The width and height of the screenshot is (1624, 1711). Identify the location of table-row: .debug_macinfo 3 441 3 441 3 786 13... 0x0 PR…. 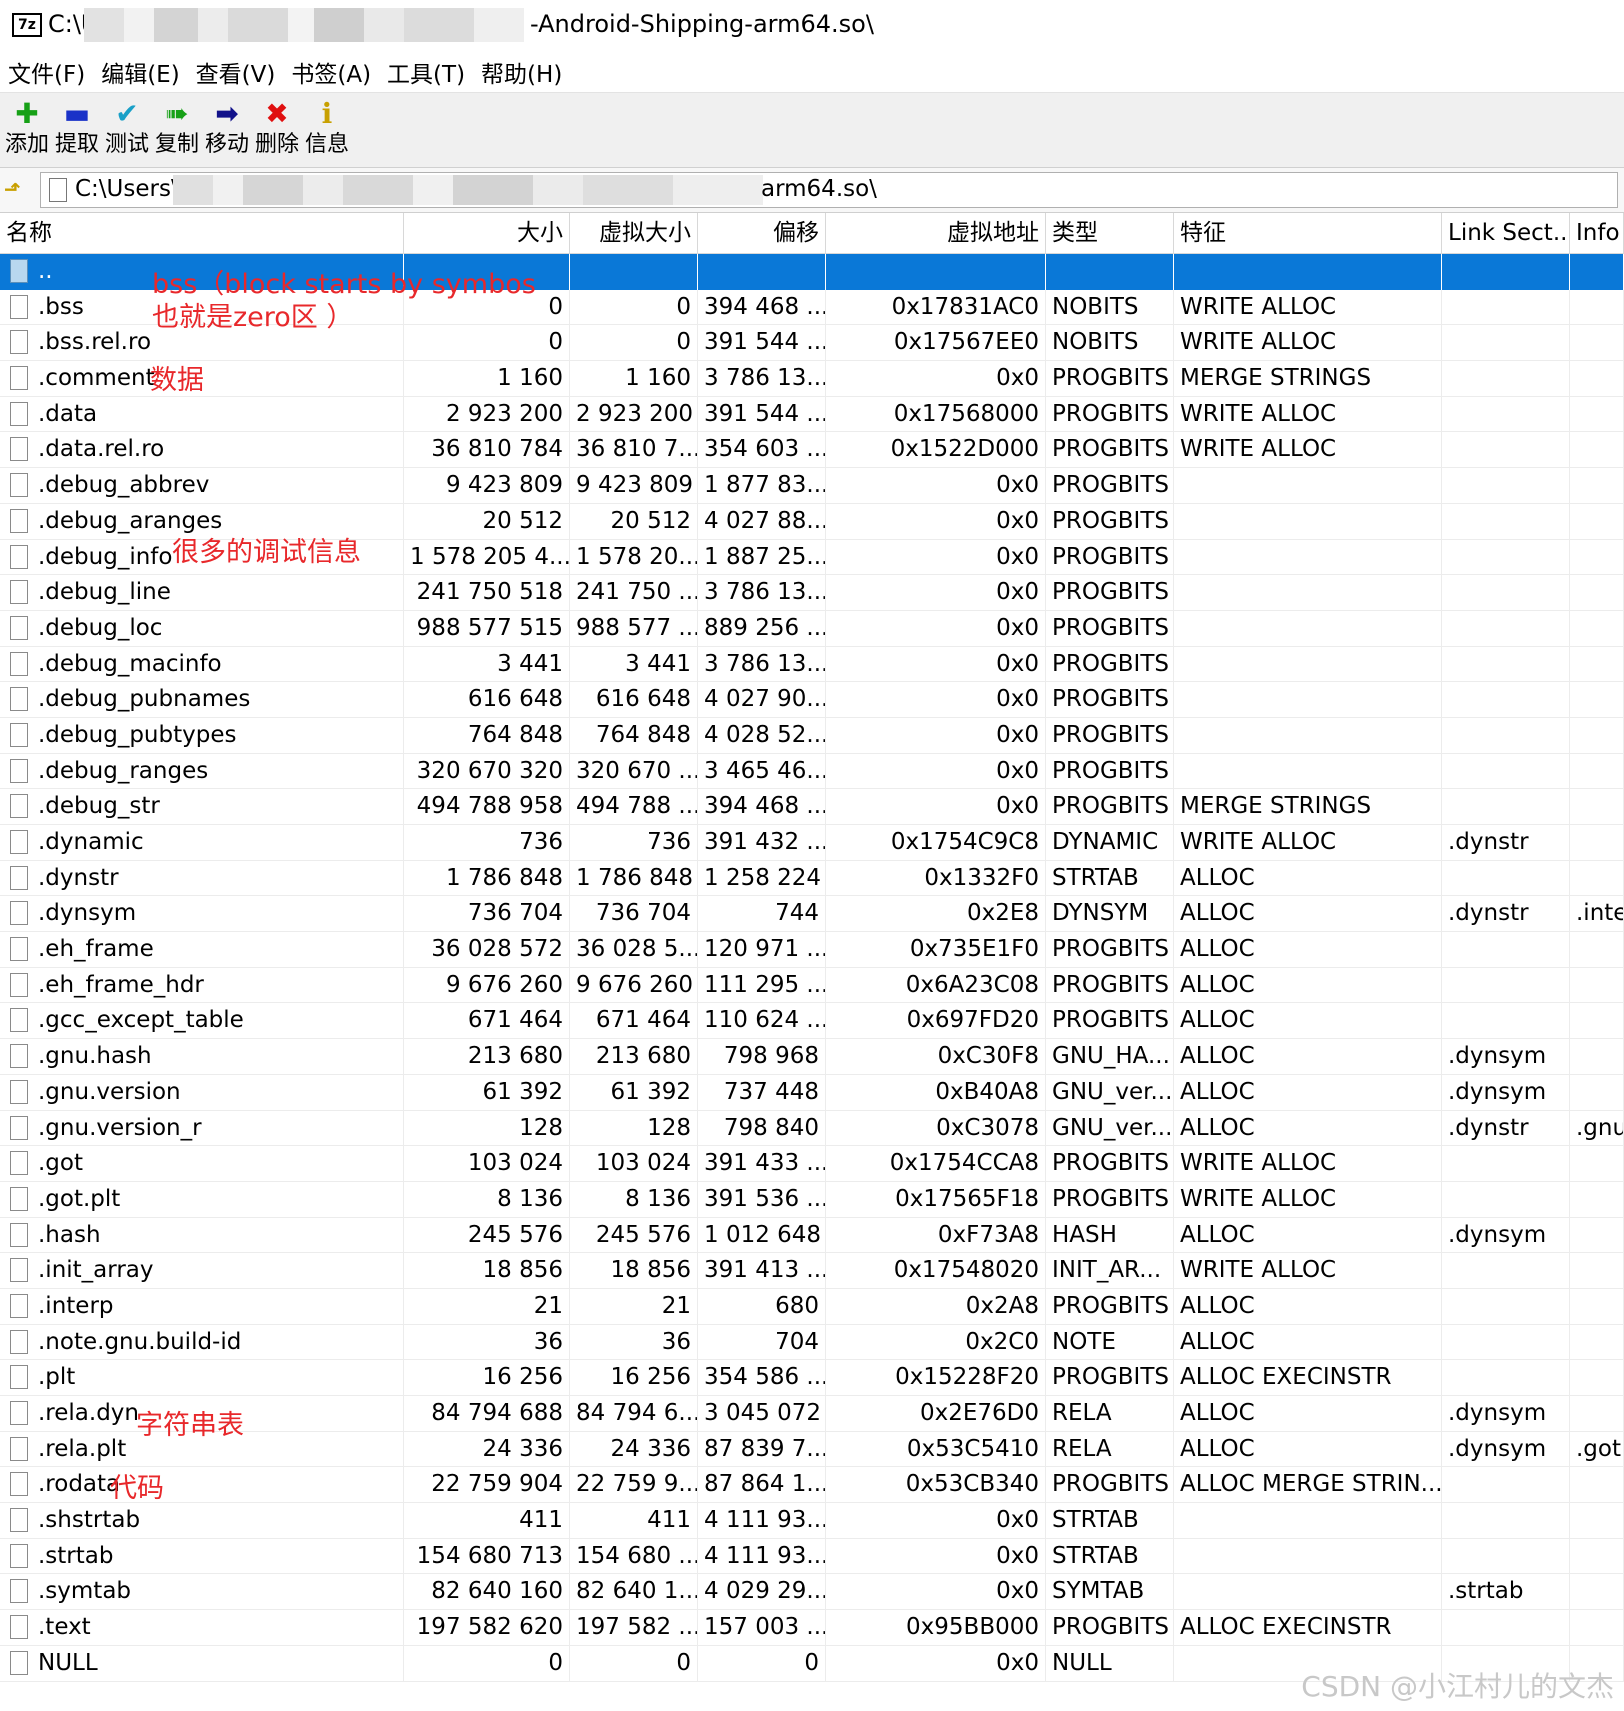
(812, 664).